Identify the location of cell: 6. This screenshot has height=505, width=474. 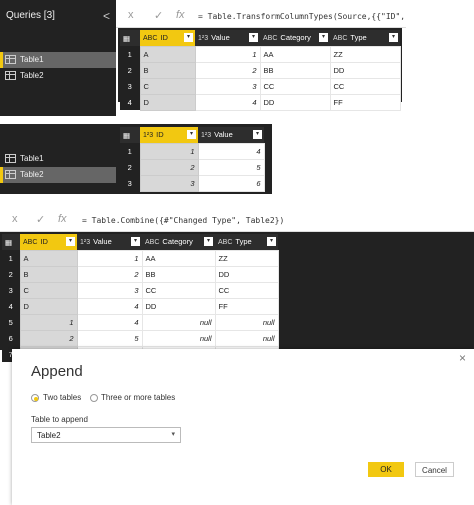
(231, 183).